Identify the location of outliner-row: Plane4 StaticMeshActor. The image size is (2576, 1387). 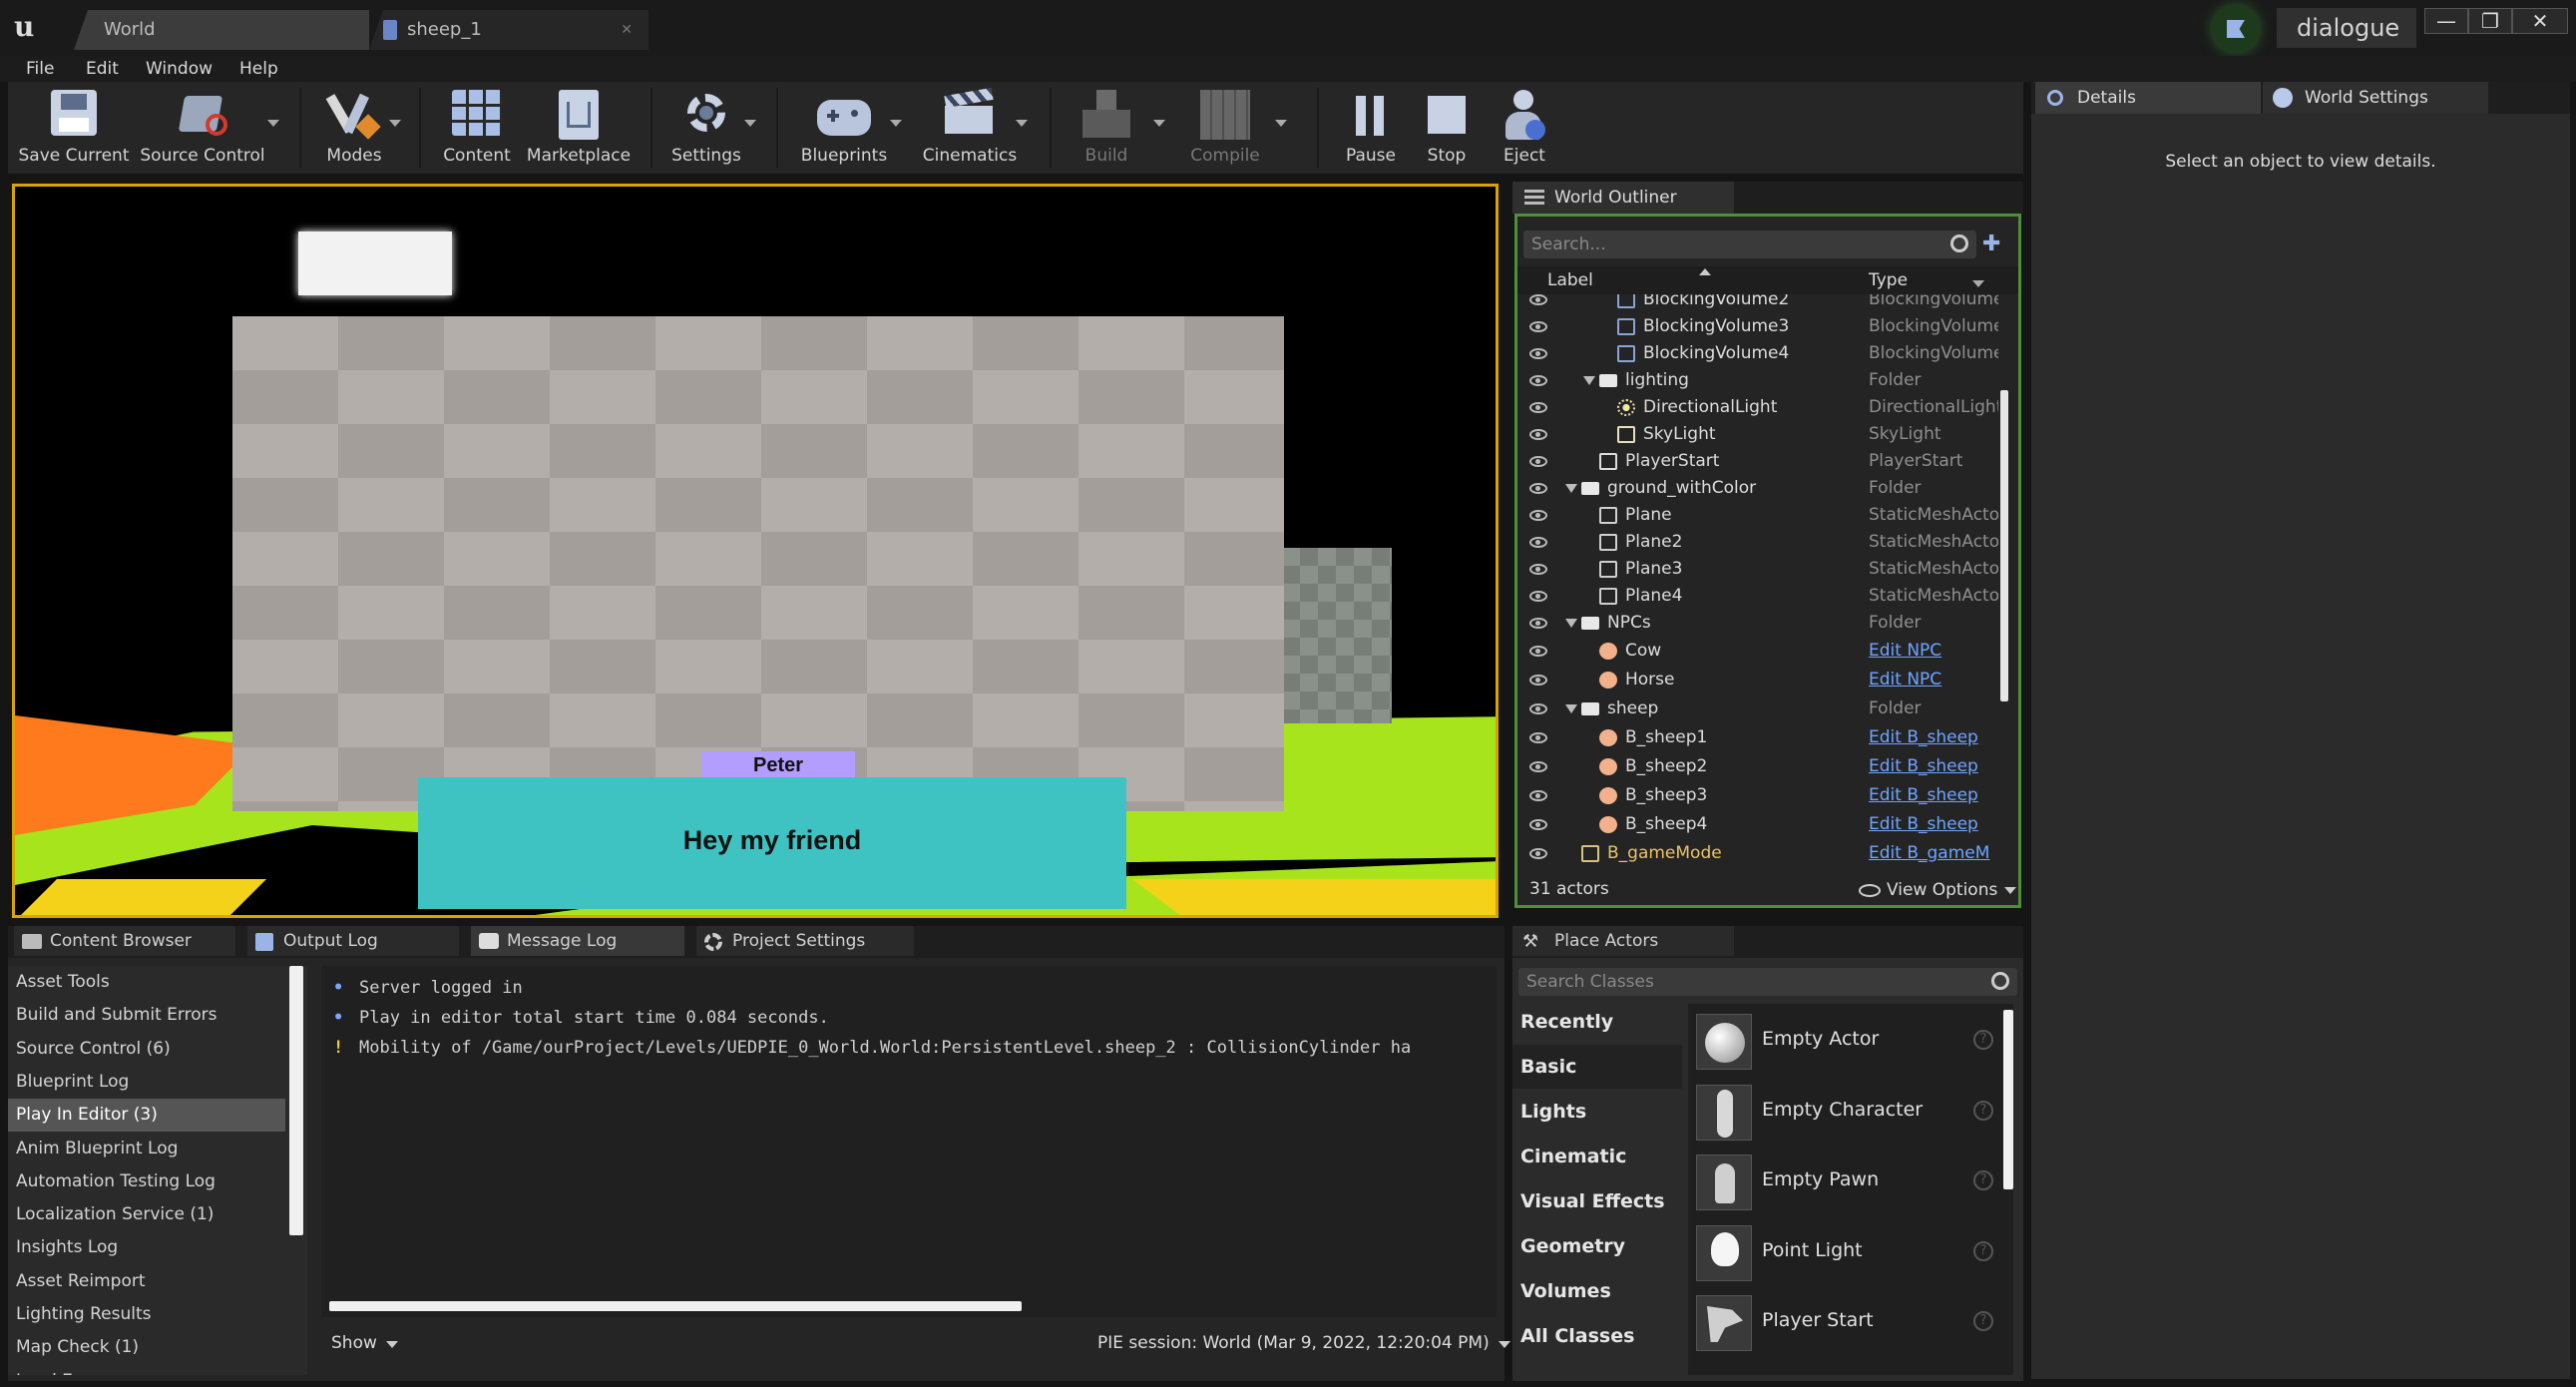
(1757, 596).